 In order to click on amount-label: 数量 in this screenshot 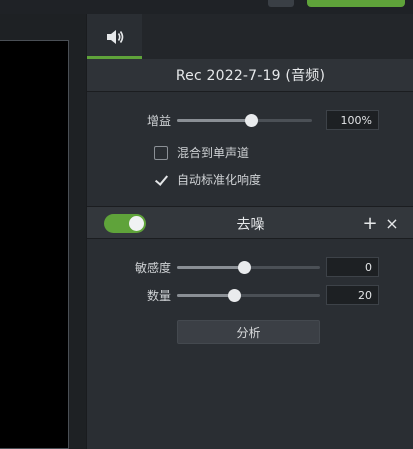, I will do `click(158, 296)`.